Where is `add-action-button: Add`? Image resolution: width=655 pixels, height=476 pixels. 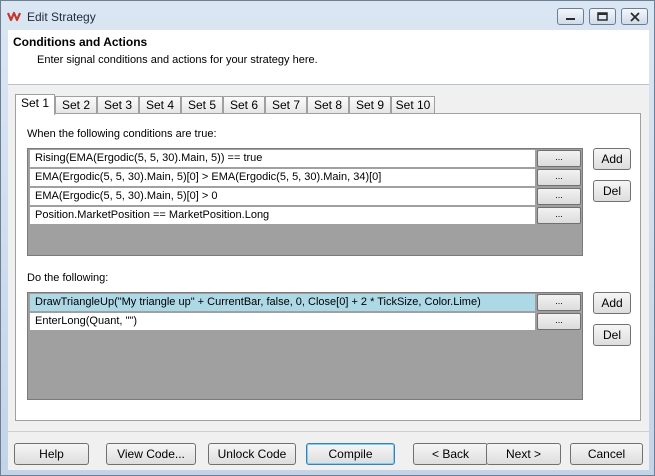 add-action-button: Add is located at coordinates (612, 303).